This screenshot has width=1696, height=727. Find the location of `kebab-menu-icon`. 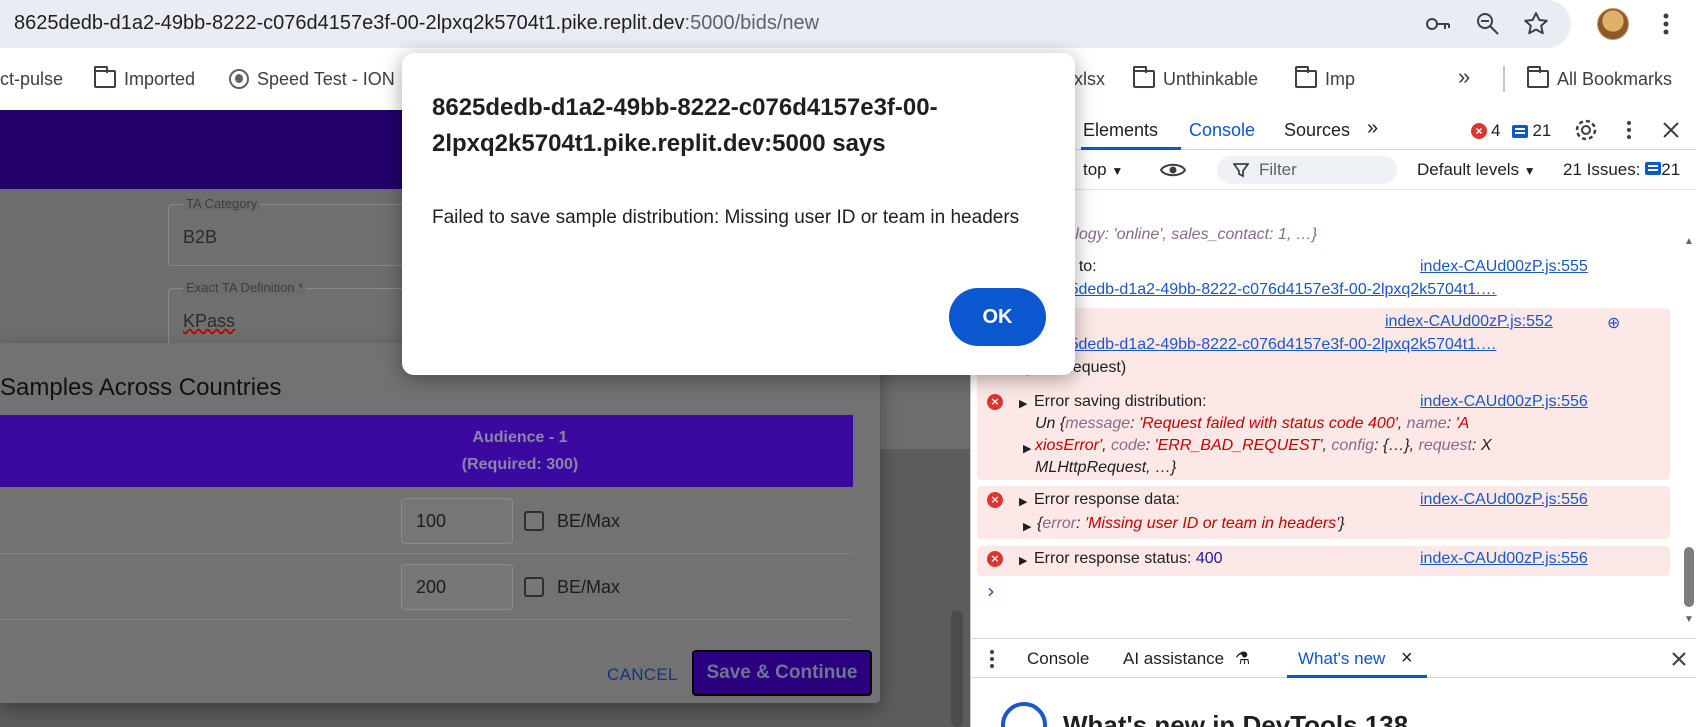

kebab-menu-icon is located at coordinates (1666, 24).